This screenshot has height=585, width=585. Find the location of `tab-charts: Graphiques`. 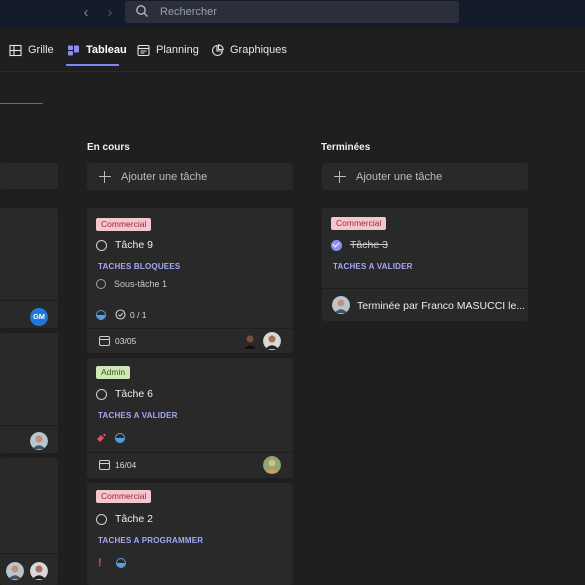

tab-charts: Graphiques is located at coordinates (249, 50).